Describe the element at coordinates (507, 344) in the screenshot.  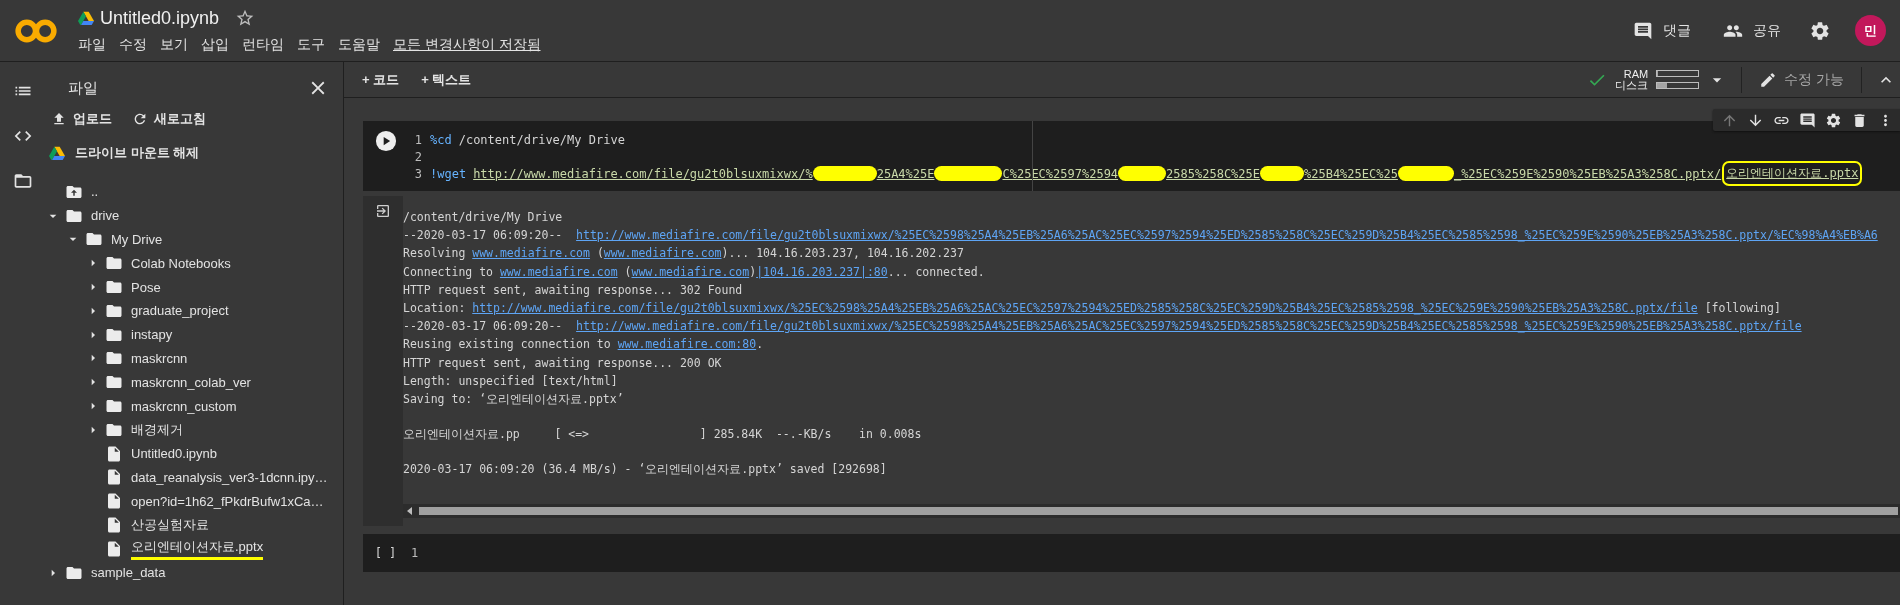
I see `output-text: Reusing existing connection to` at that location.